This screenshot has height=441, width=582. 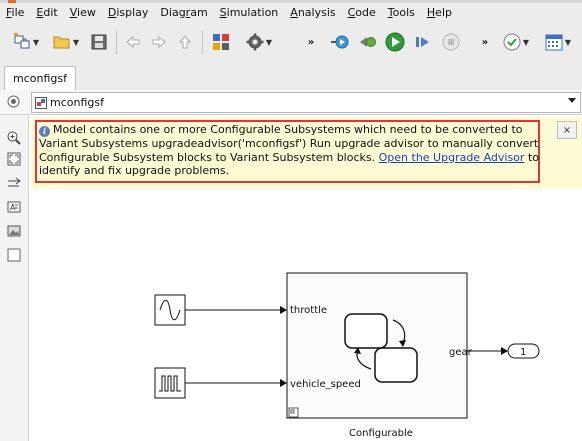 I want to click on close-banner-button: ×, so click(x=567, y=130).